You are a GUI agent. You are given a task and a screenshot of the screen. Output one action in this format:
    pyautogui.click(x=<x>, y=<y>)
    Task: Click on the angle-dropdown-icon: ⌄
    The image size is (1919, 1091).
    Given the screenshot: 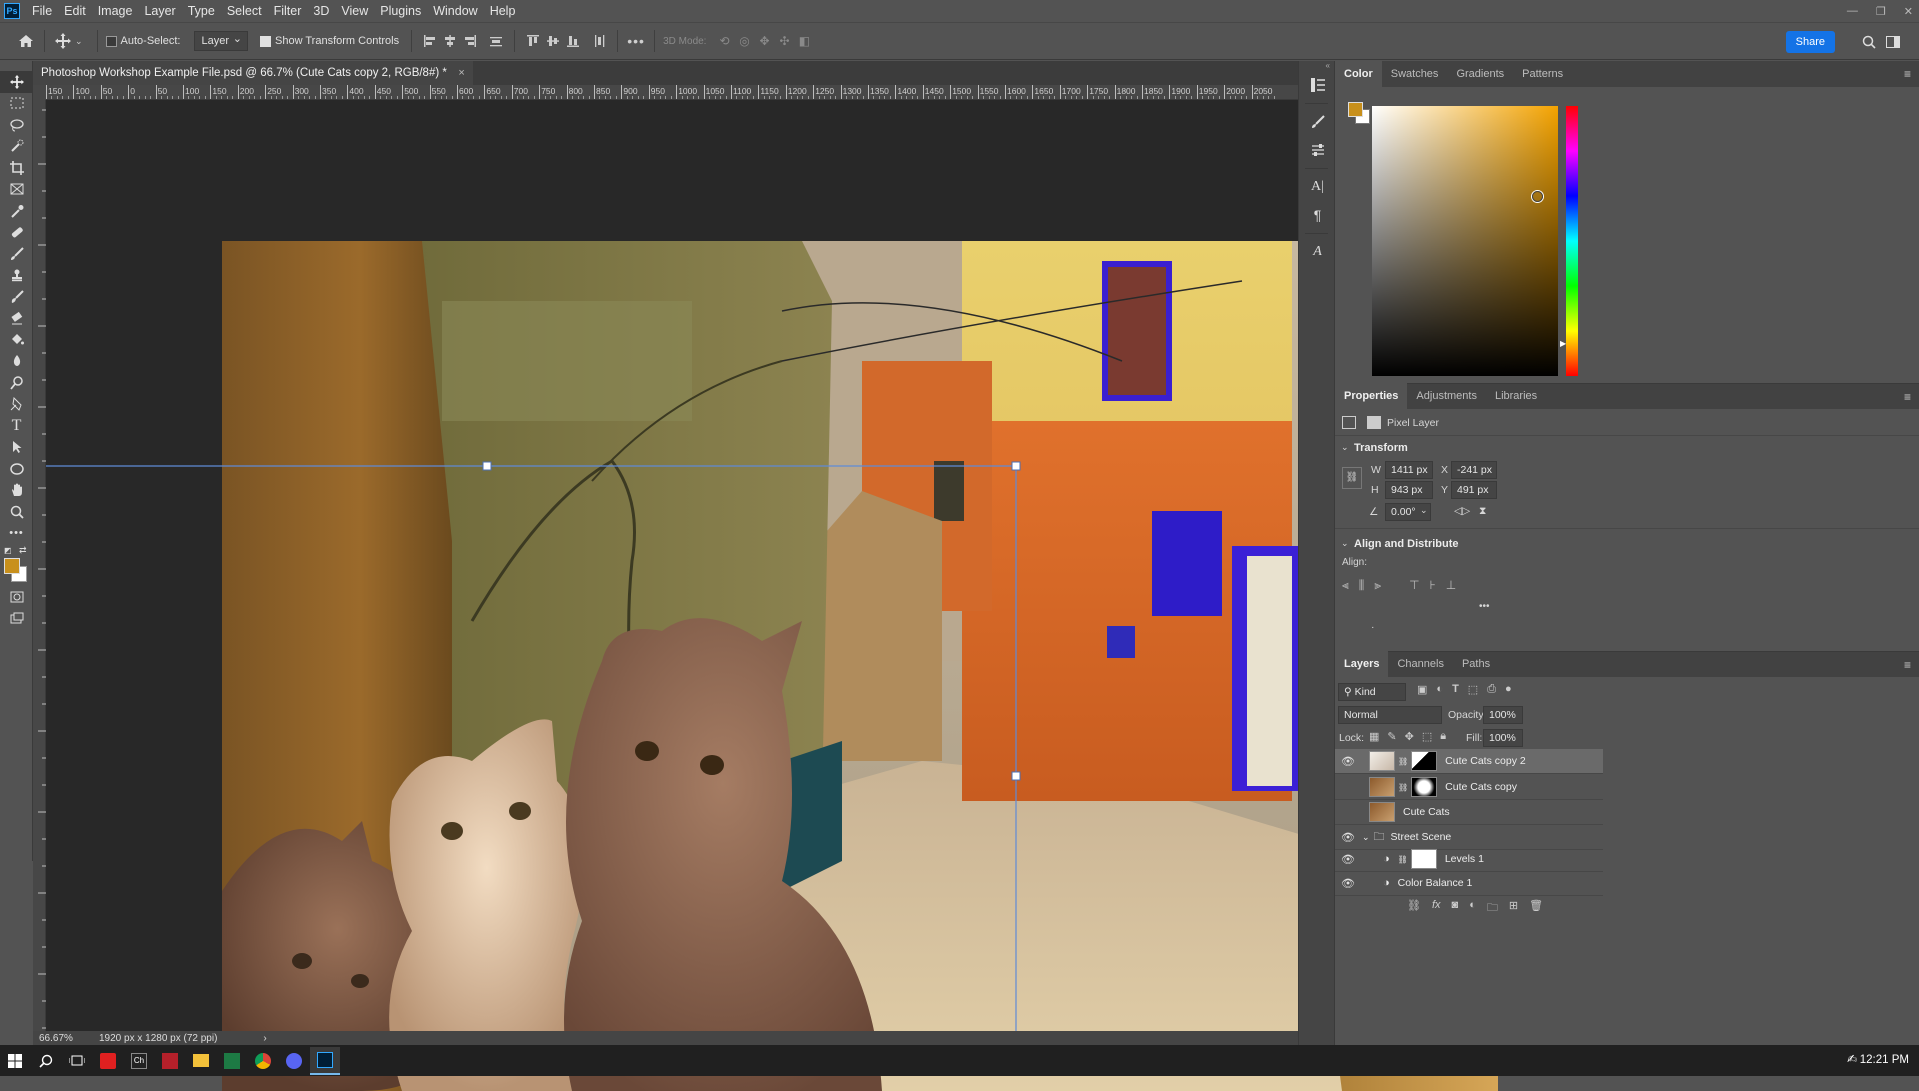 What is the action you would take?
    pyautogui.click(x=1424, y=510)
    